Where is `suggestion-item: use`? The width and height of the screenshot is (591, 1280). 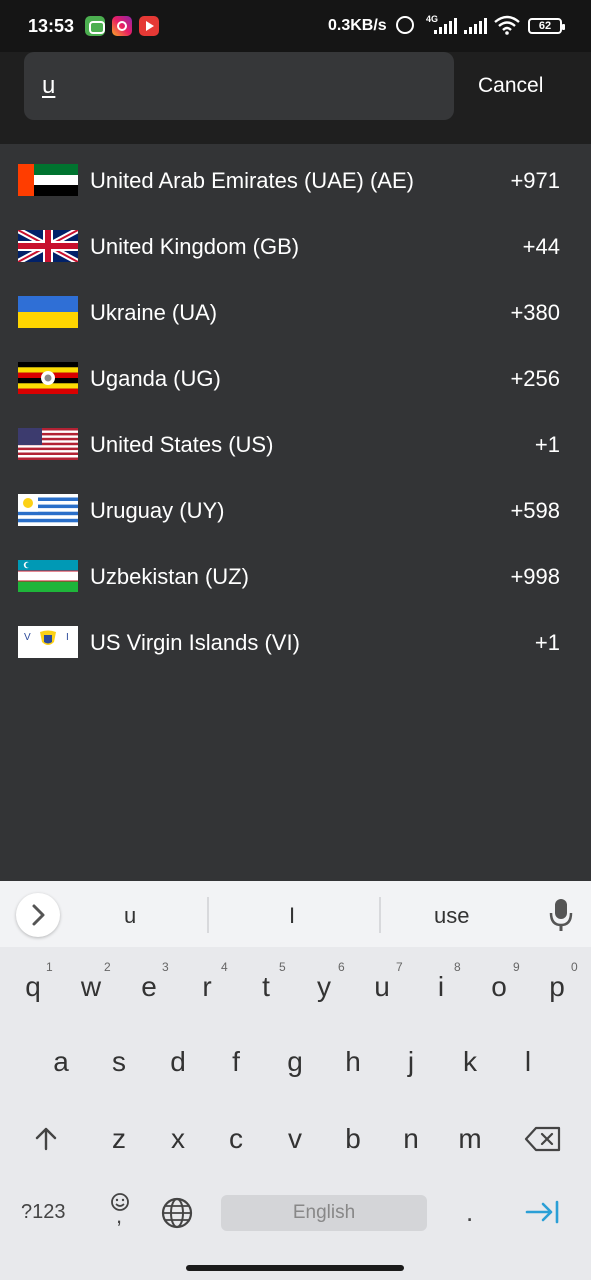
suggestion-item: use is located at coordinates (451, 916).